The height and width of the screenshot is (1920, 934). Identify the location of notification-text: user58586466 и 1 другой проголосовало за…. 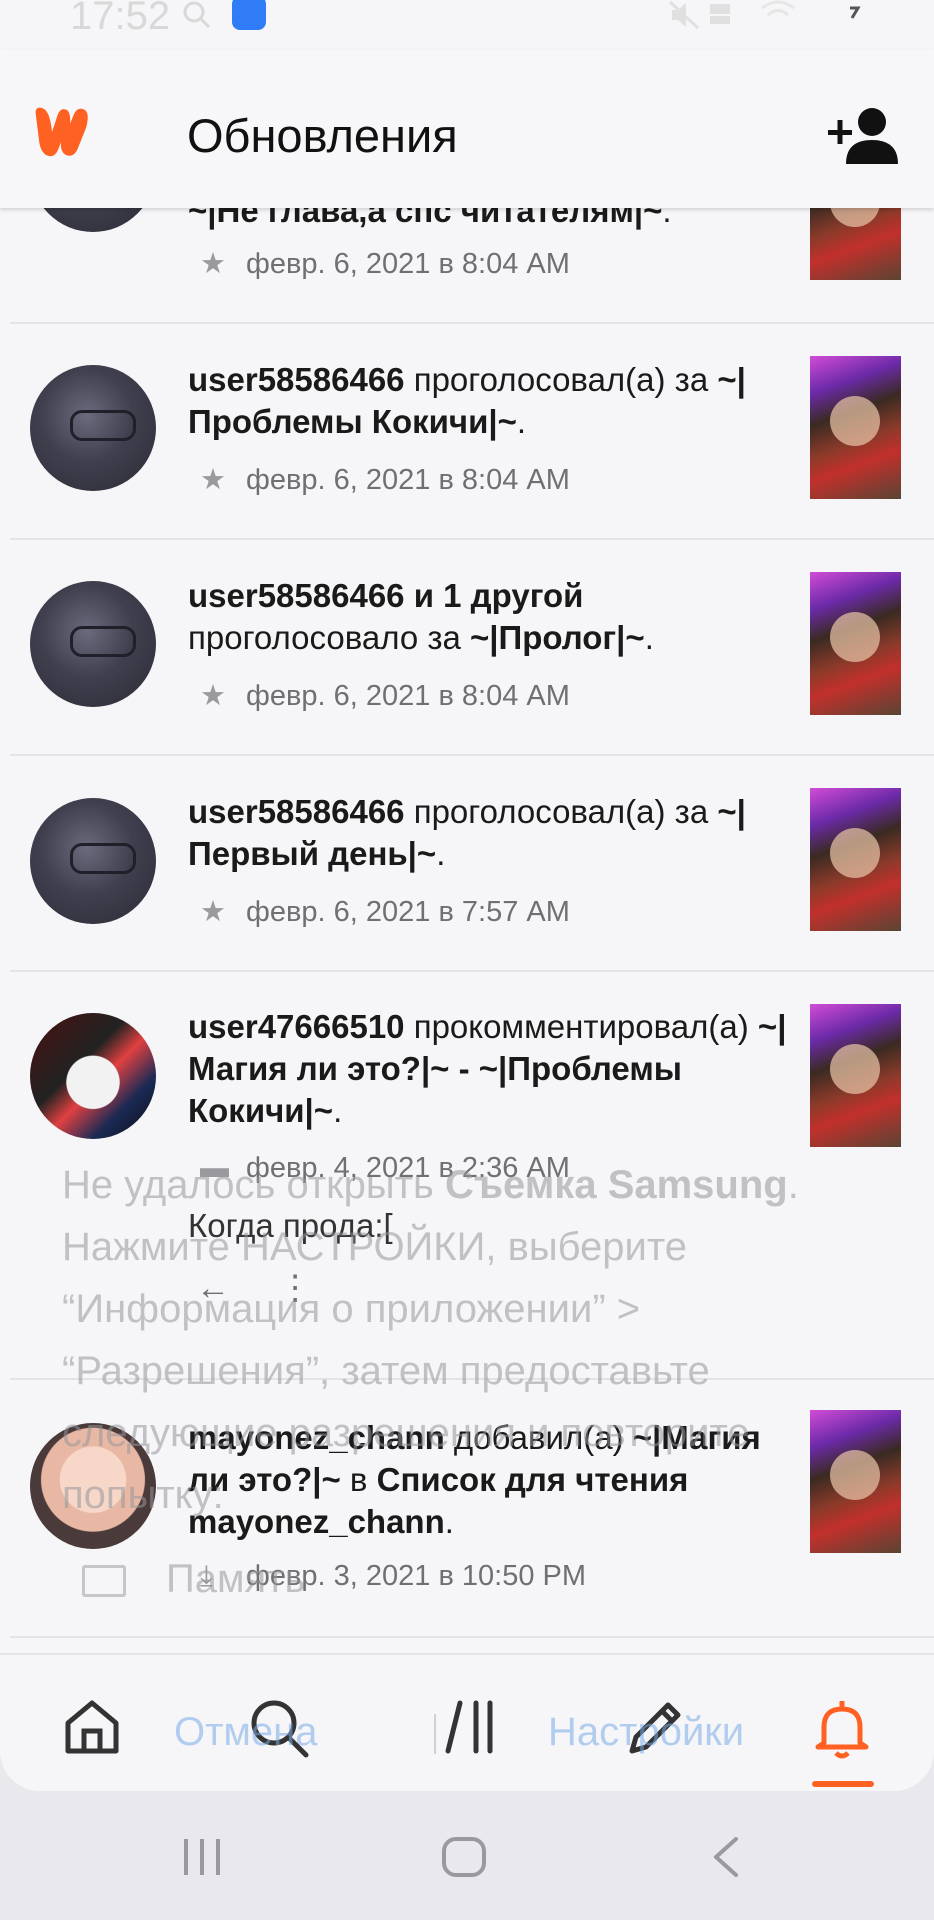
(421, 616).